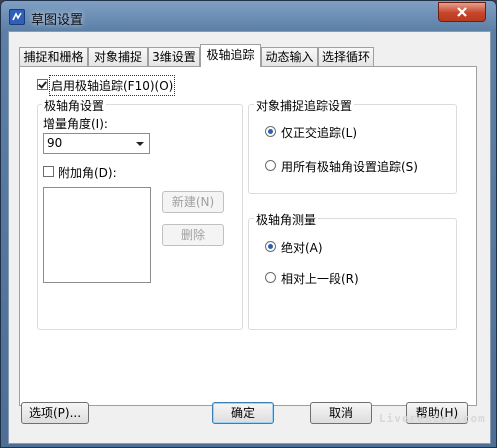 The height and width of the screenshot is (448, 497). What do you see at coordinates (249, 16) in the screenshot?
I see `title-bar: 草图设置` at bounding box center [249, 16].